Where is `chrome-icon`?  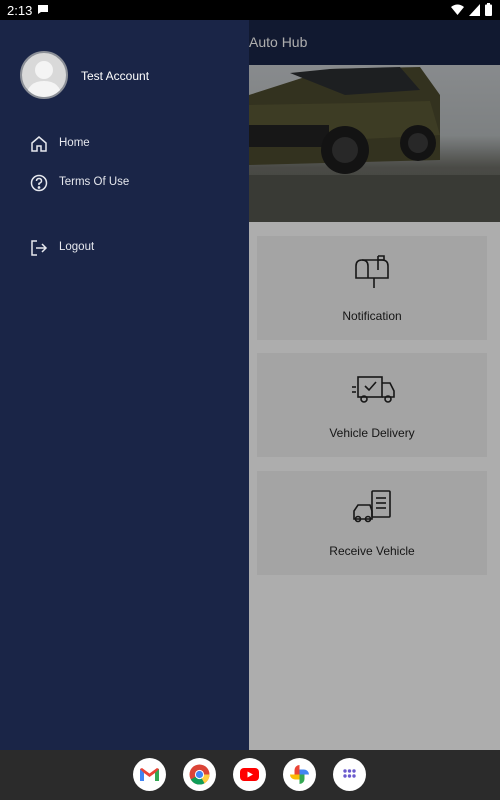 chrome-icon is located at coordinates (199, 774).